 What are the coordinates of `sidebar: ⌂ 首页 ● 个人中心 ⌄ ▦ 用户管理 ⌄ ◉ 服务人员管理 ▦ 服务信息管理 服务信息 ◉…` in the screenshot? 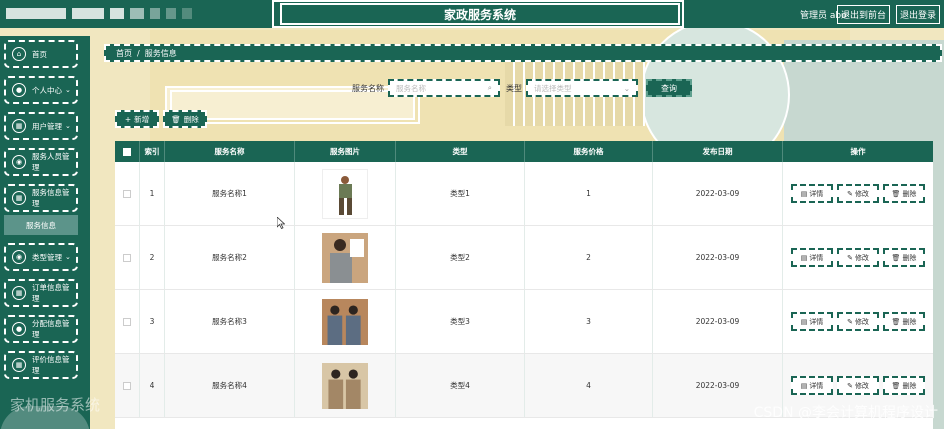 It's located at (45, 232).